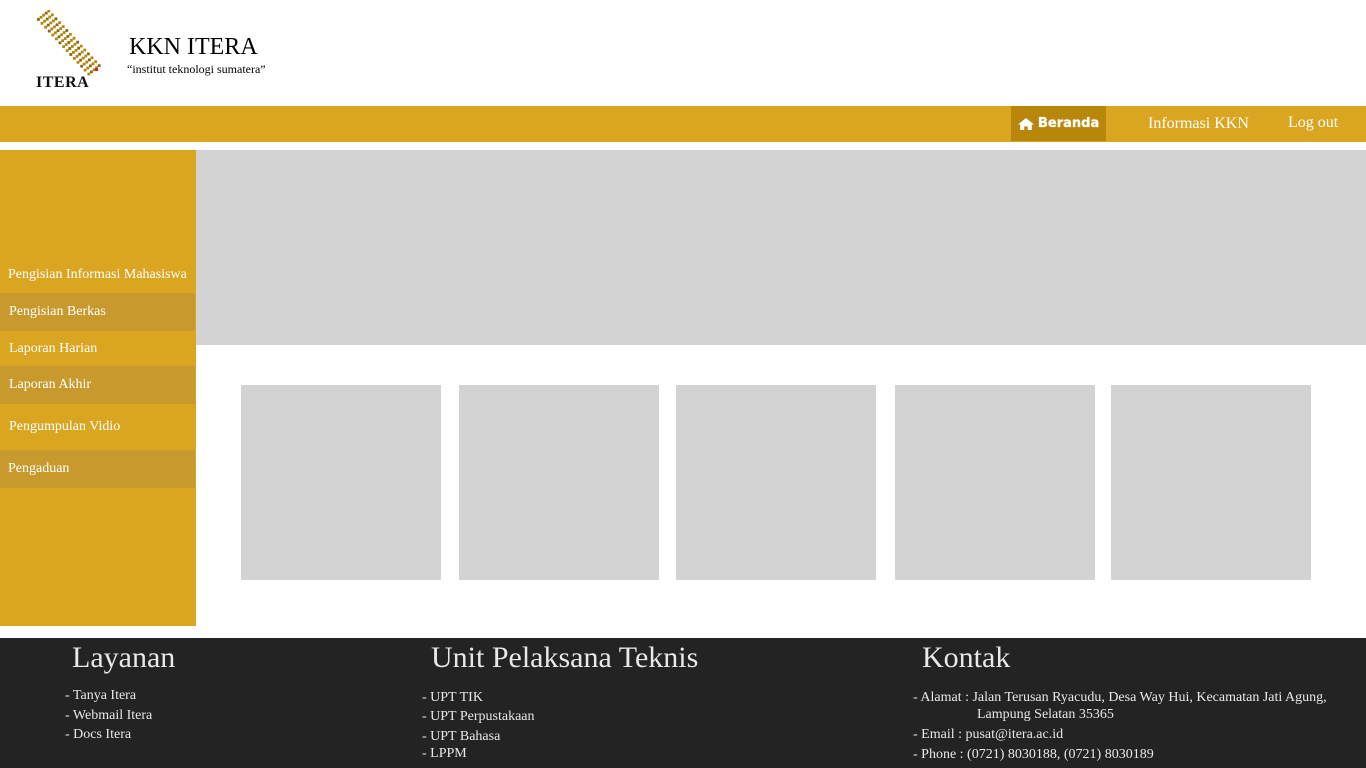 This screenshot has width=1366, height=768. What do you see at coordinates (124, 657) in the screenshot?
I see `footer-heading-layanan: Layanan` at bounding box center [124, 657].